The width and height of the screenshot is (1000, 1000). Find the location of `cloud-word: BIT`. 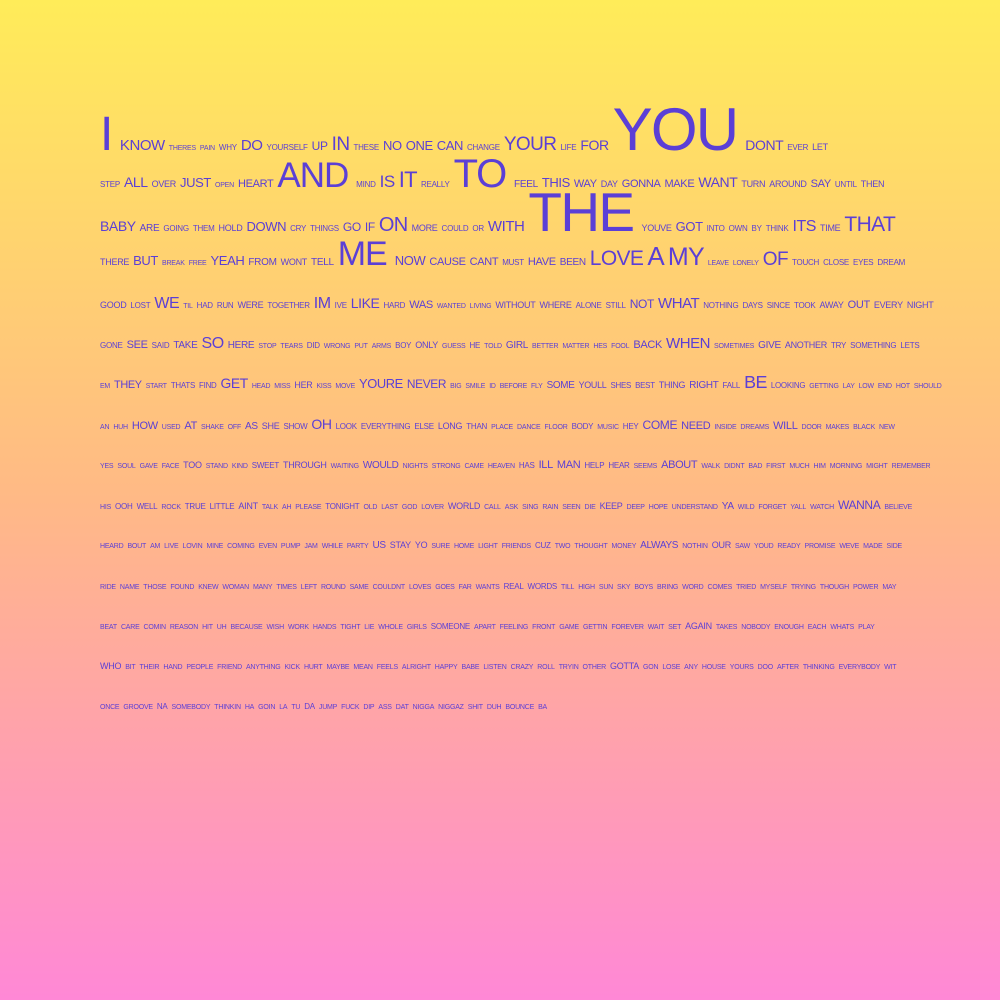

cloud-word: BIT is located at coordinates (130, 667).